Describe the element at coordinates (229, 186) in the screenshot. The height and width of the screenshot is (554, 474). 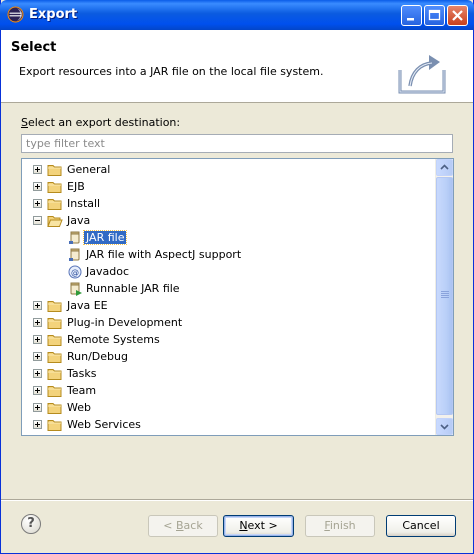
I see `tree-category: EJB` at that location.